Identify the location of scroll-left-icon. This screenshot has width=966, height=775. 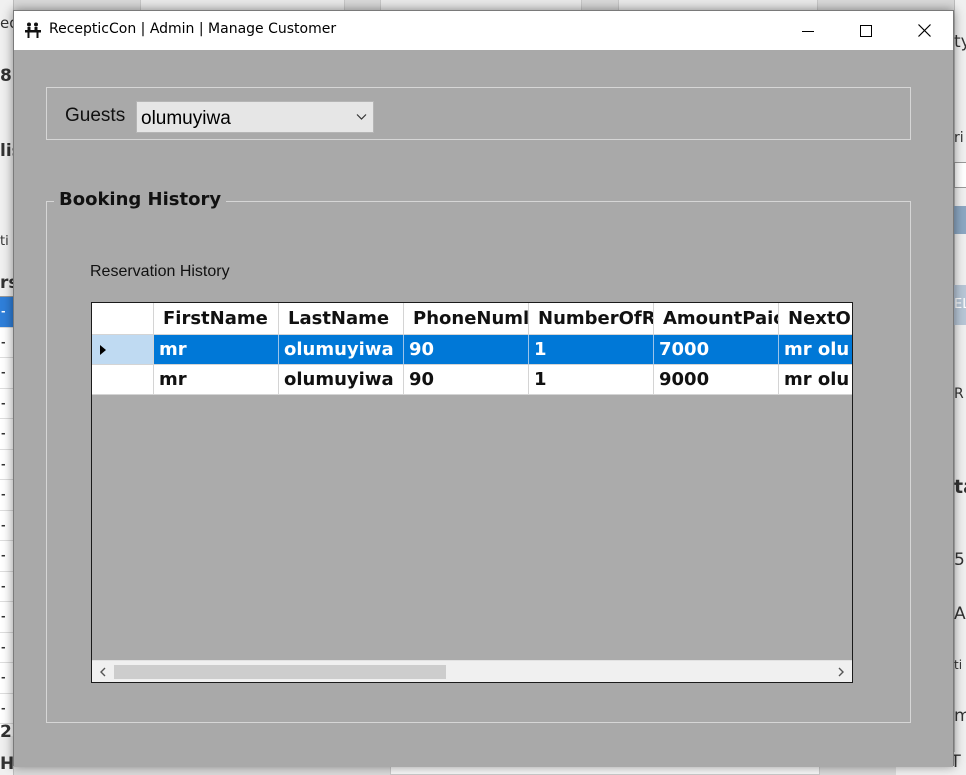
(103, 672).